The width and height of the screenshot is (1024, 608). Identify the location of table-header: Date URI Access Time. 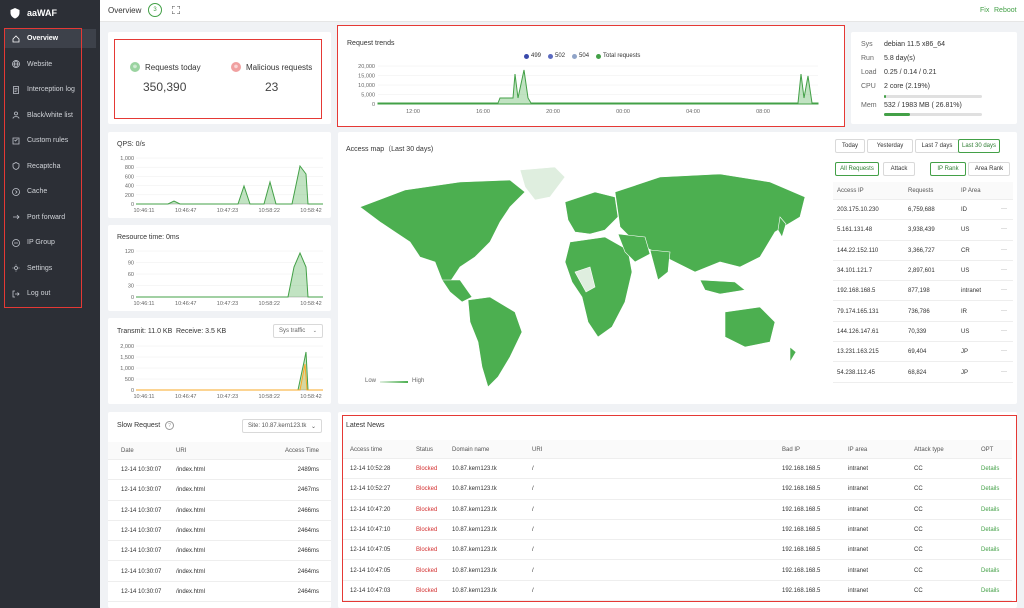
(219, 451).